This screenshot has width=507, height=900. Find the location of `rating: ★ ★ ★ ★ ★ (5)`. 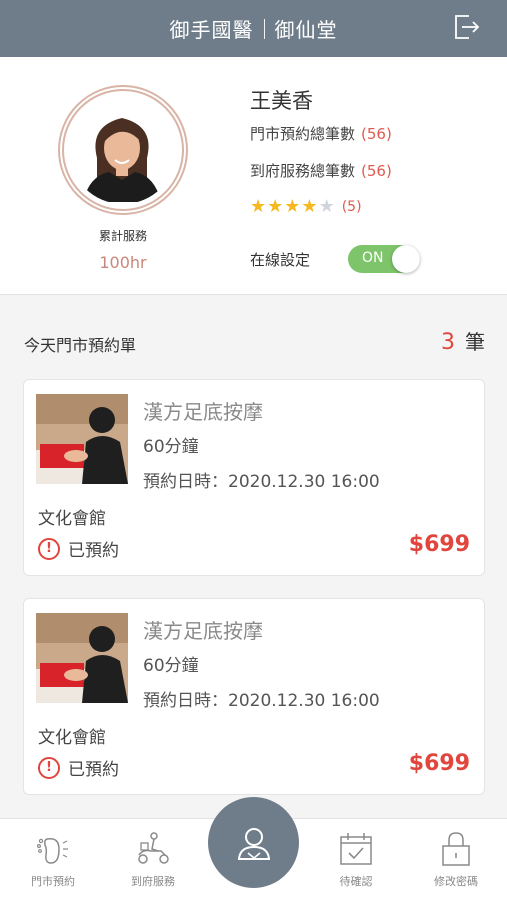

rating: ★ ★ ★ ★ ★ (5) is located at coordinates (306, 207).